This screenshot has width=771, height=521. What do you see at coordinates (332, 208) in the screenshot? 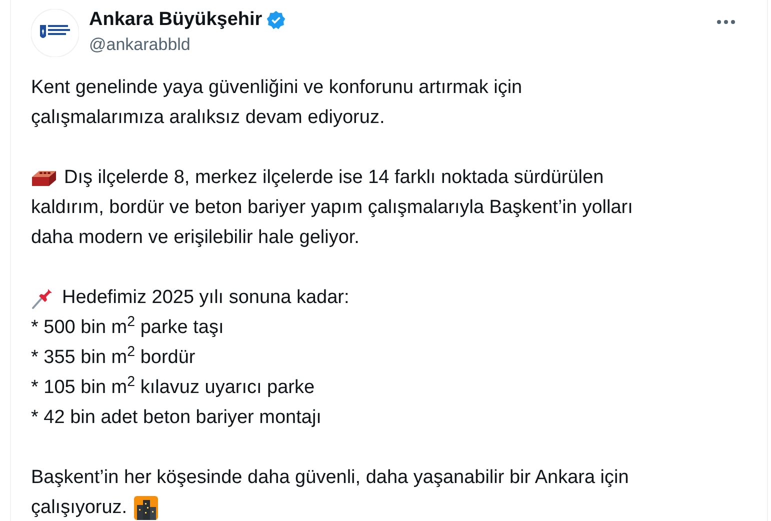
I see `tweet-text-line: kaldırım, bordür ve beton bariyer yapım çalışmalarıyla Başkent’in yolları` at bounding box center [332, 208].